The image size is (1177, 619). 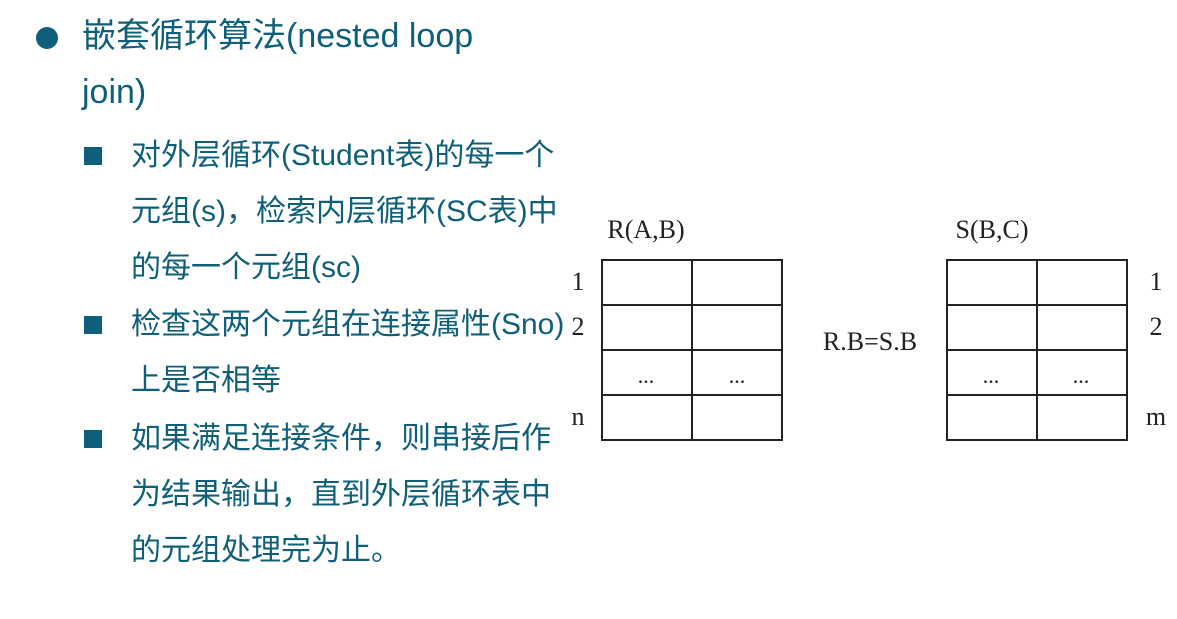 I want to click on sub-bullet-text-2: 检查这两个元组在连接属性(Sno)上是否相等, so click(x=348, y=352).